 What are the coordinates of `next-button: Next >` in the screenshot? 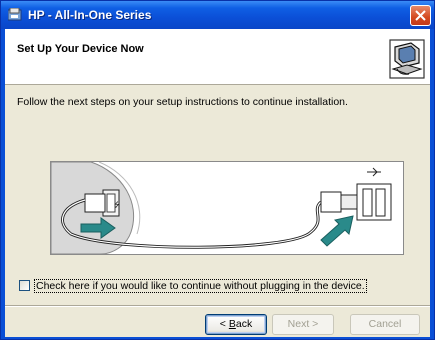 It's located at (303, 324).